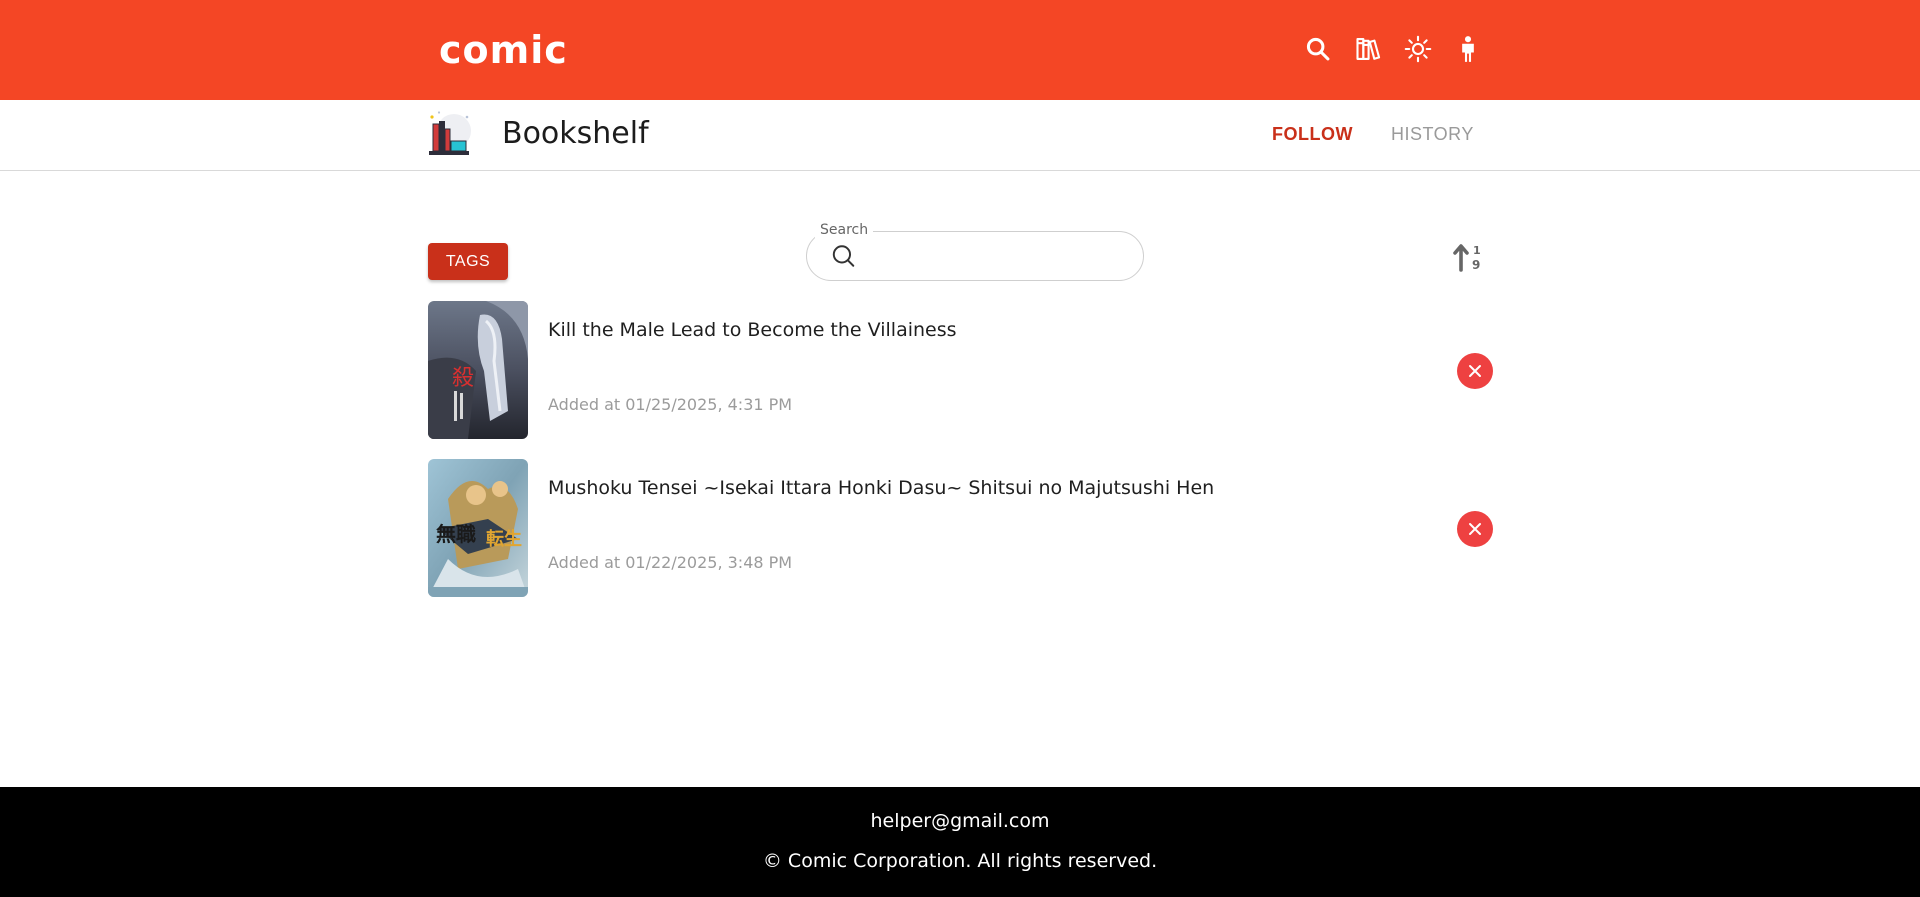 This screenshot has height=897, width=1920. I want to click on tab-history: HISTORY, so click(1432, 134).